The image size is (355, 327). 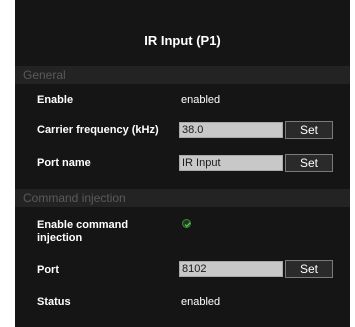 What do you see at coordinates (231, 269) in the screenshot?
I see `port-input` at bounding box center [231, 269].